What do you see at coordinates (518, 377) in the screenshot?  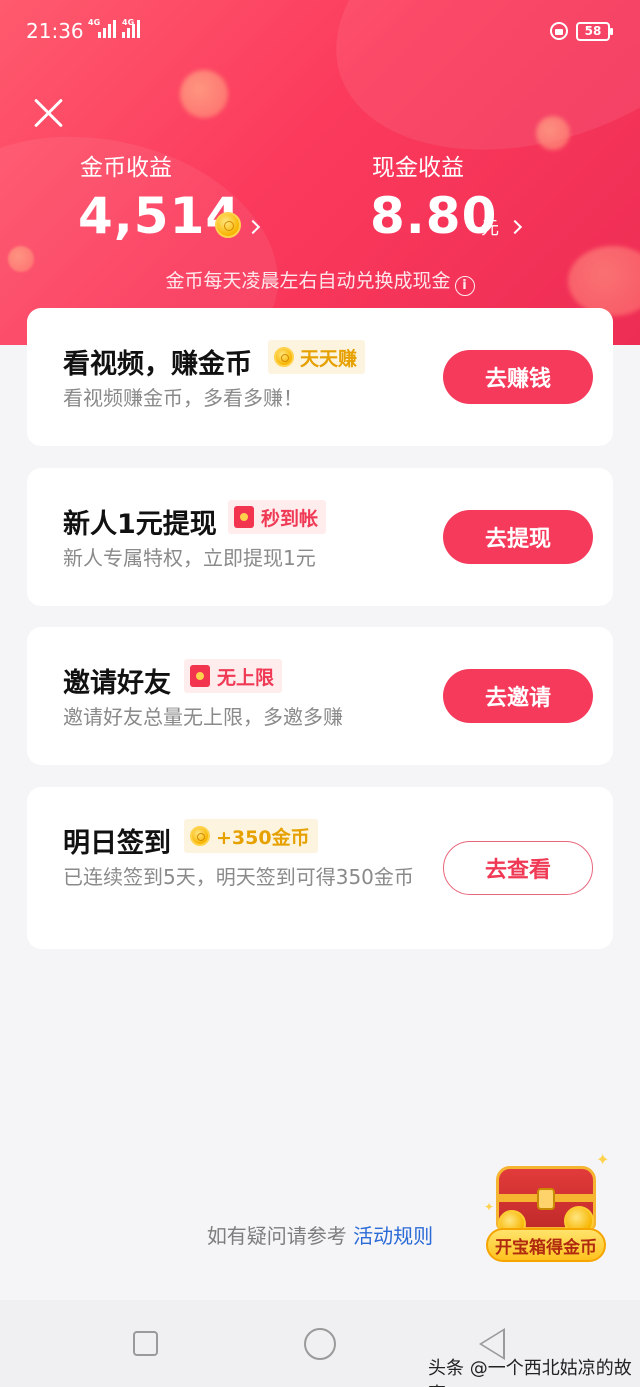 I see `go-earn-button: 去赚钱` at bounding box center [518, 377].